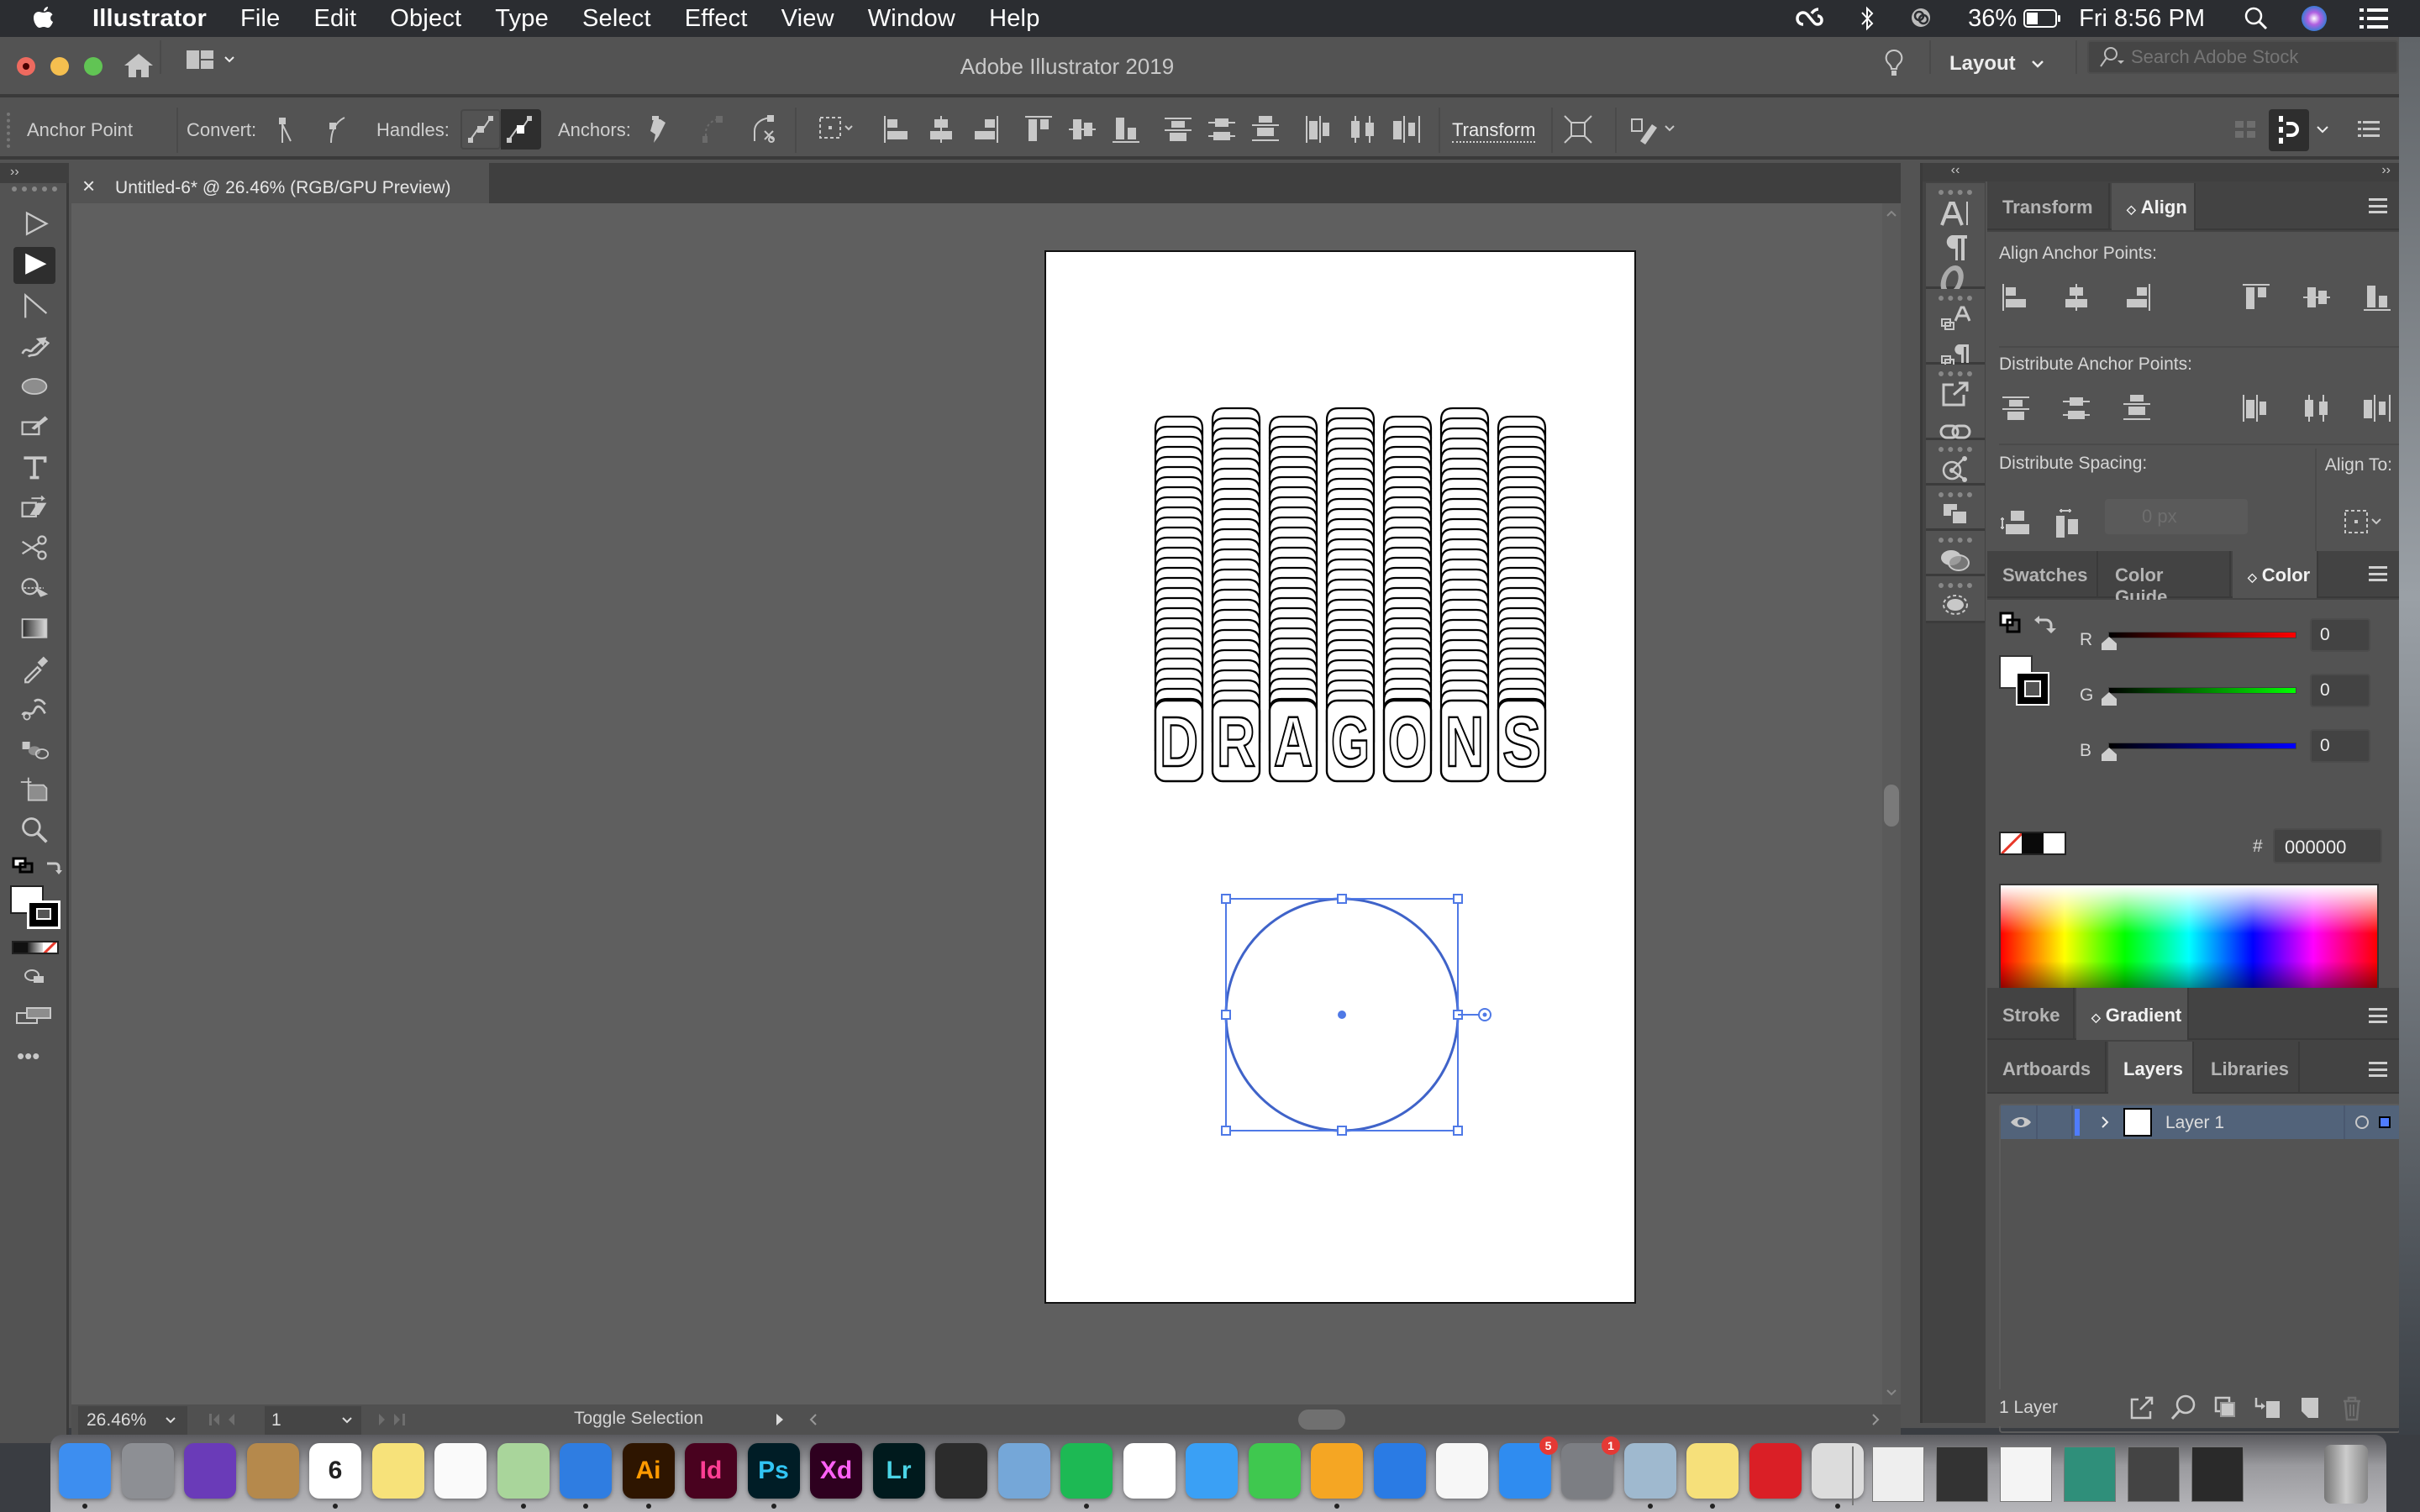 The image size is (2420, 1512). What do you see at coordinates (2185, 1409) in the screenshot?
I see `locate-object-icon` at bounding box center [2185, 1409].